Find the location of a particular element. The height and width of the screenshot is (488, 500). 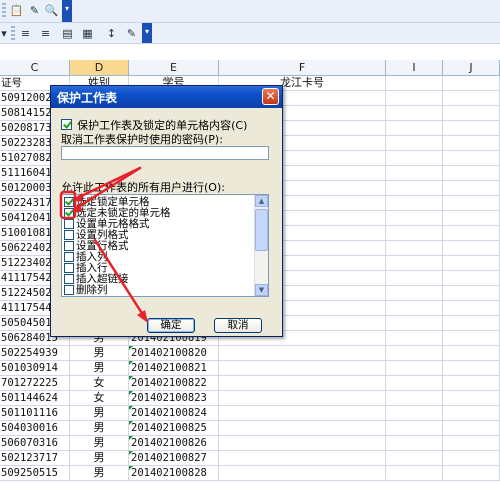

arrow-to-locked-option is located at coordinates (107, 183).